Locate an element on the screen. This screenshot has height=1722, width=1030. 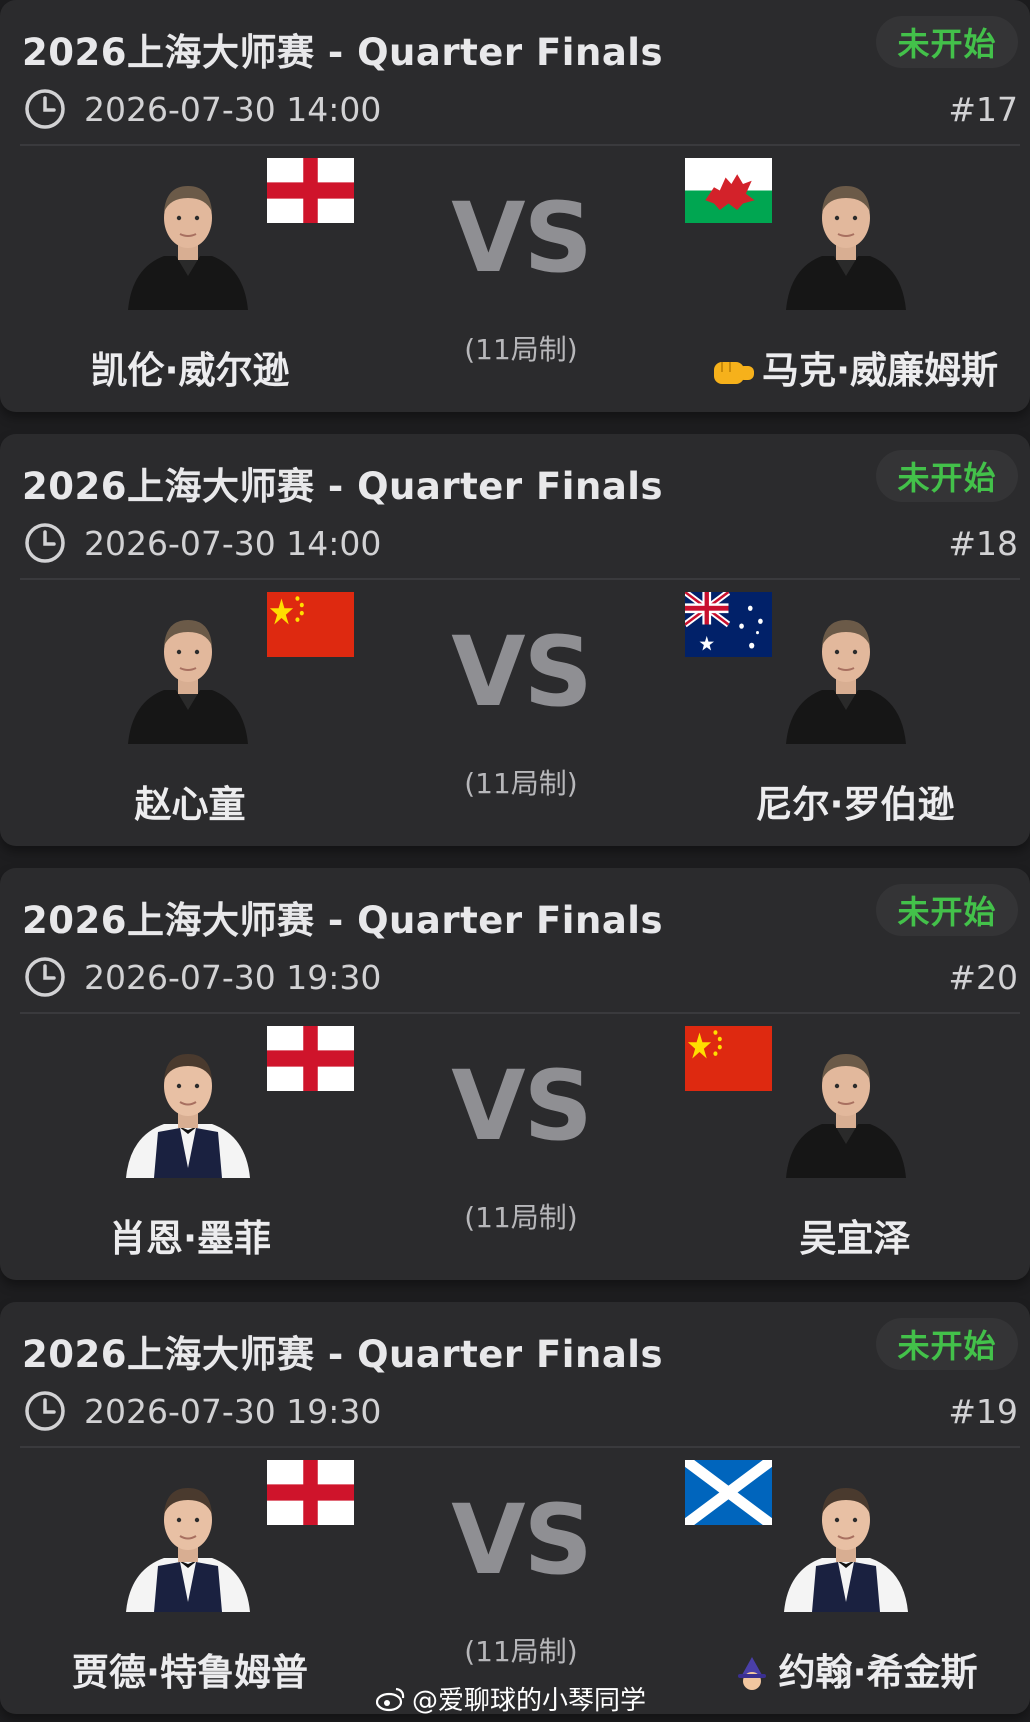
player-name-right: 尼尔·罗伯逊 is located at coordinates (855, 801).